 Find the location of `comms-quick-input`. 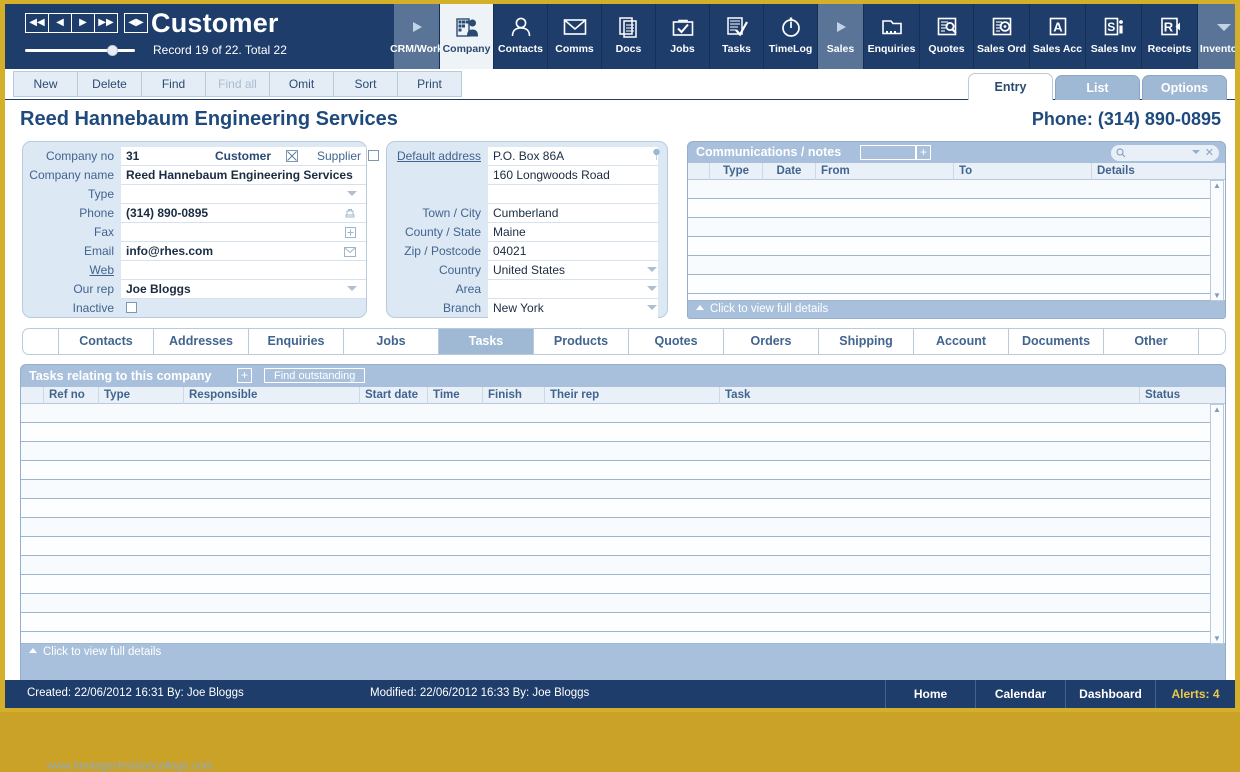

comms-quick-input is located at coordinates (888, 152).